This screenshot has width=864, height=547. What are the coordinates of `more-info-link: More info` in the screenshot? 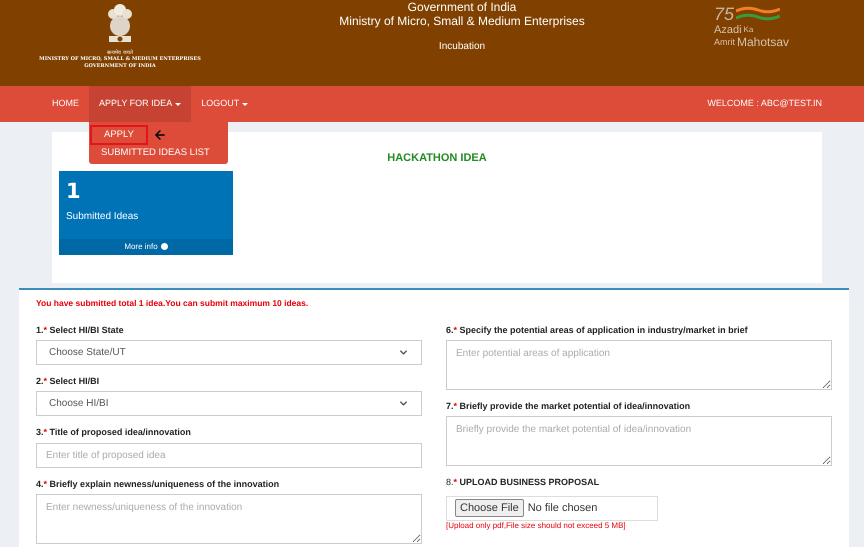 It's located at (146, 246).